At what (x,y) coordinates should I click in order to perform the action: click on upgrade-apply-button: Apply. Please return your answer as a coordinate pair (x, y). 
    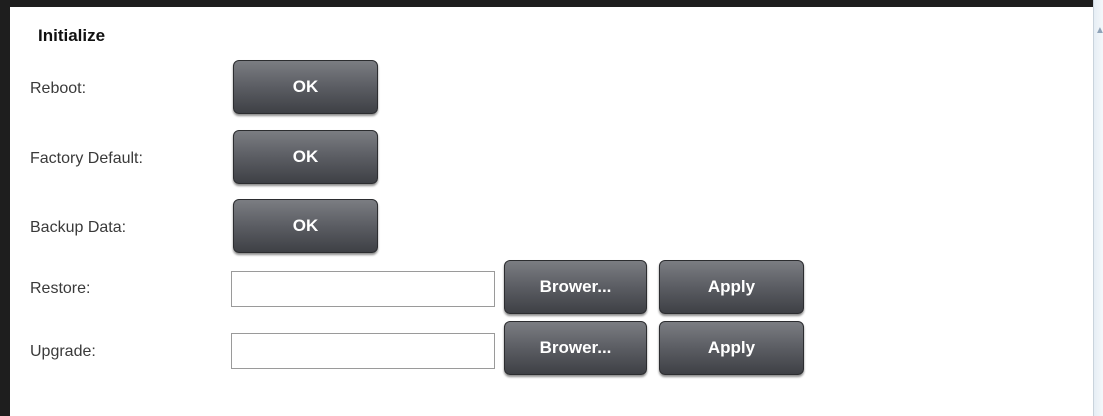
    Looking at the image, I should click on (731, 348).